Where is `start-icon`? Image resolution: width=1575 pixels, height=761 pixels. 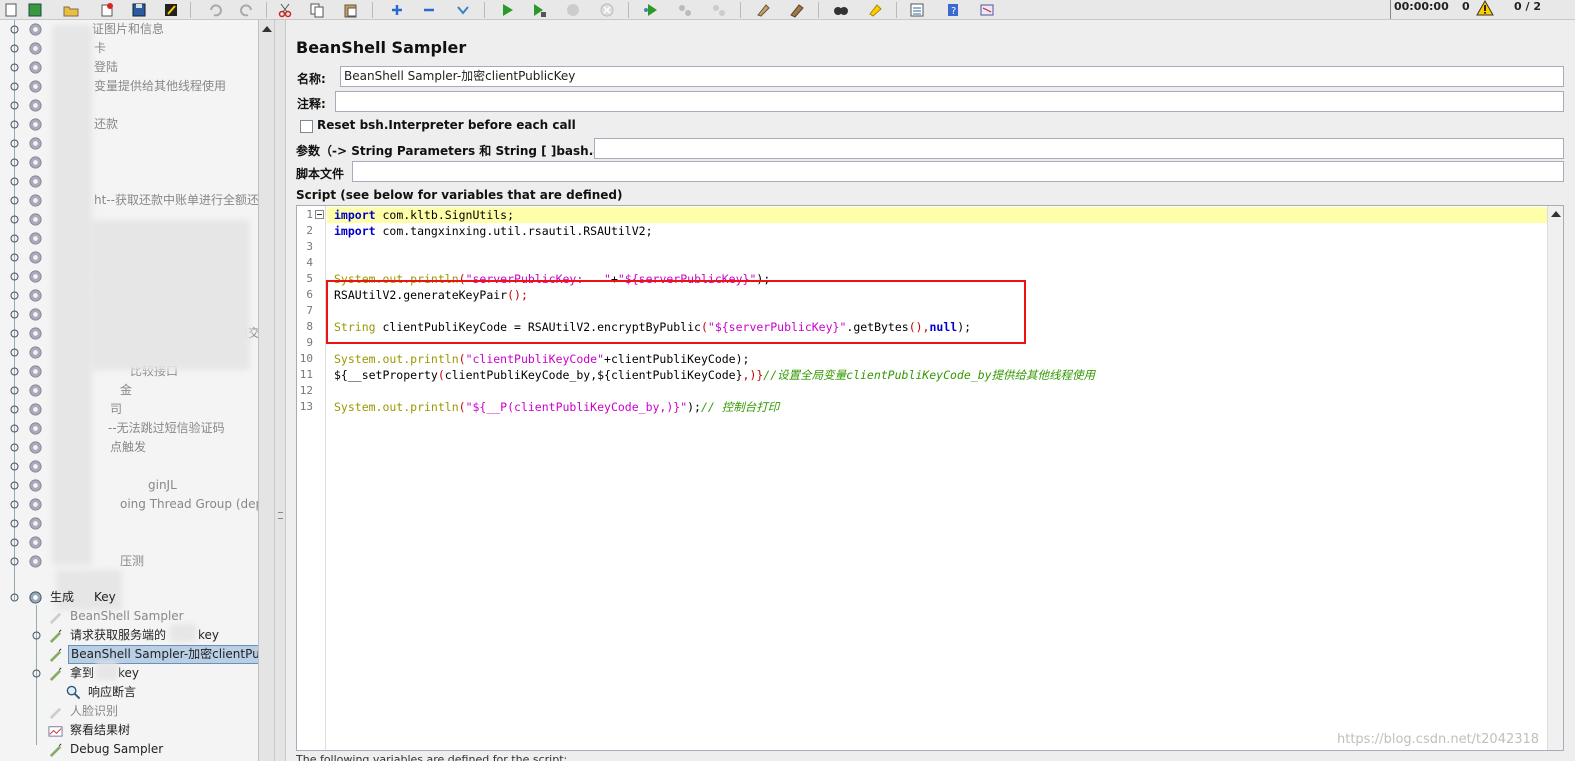 start-icon is located at coordinates (507, 9).